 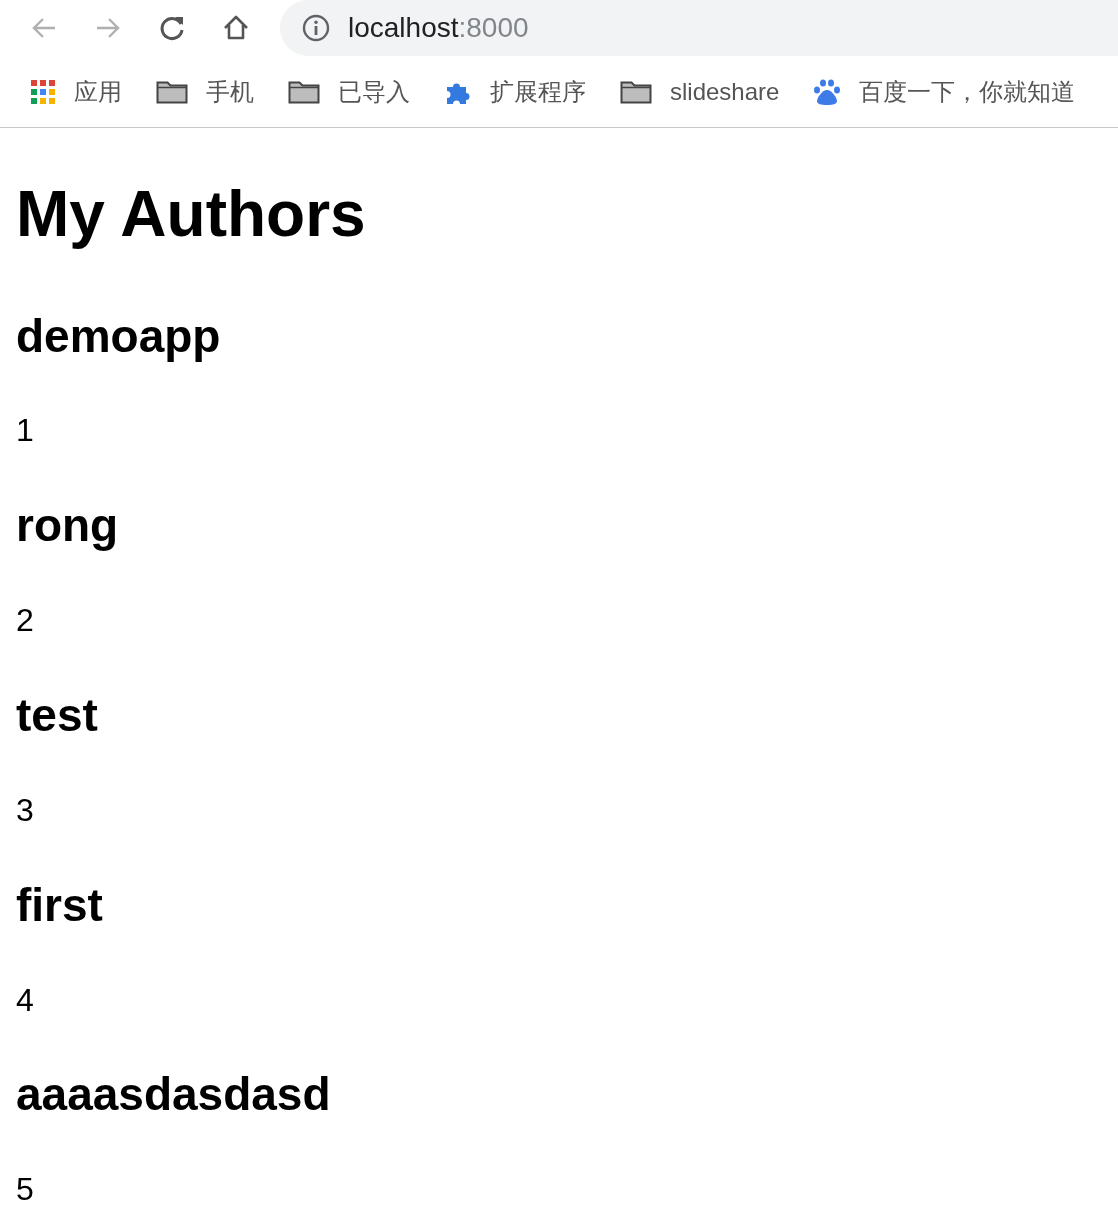 I want to click on author-name: aaaasdasdasd, so click(x=174, y=1095).